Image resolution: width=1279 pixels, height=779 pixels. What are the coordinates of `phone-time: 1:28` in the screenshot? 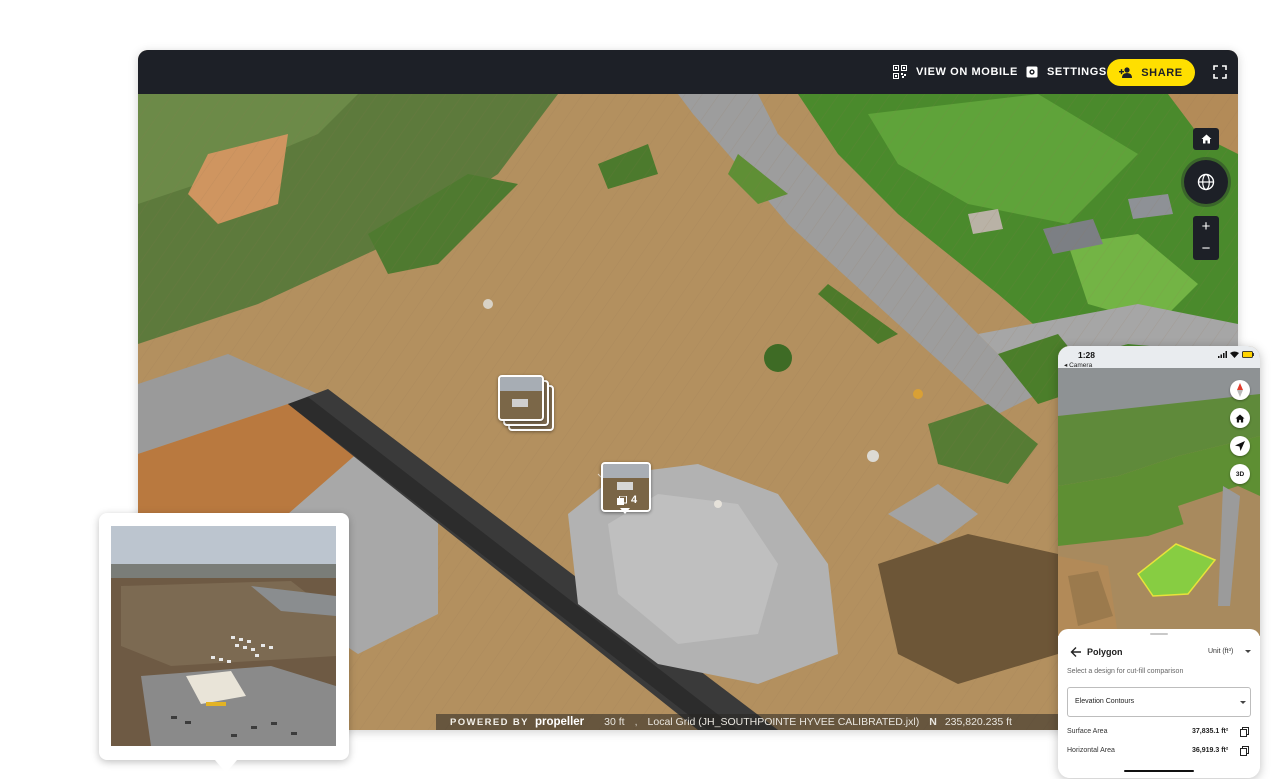 It's located at (1087, 355).